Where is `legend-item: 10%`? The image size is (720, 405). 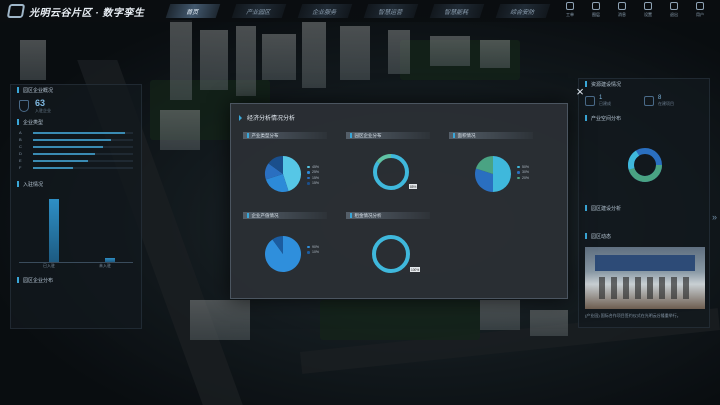 legend-item: 10% is located at coordinates (313, 253).